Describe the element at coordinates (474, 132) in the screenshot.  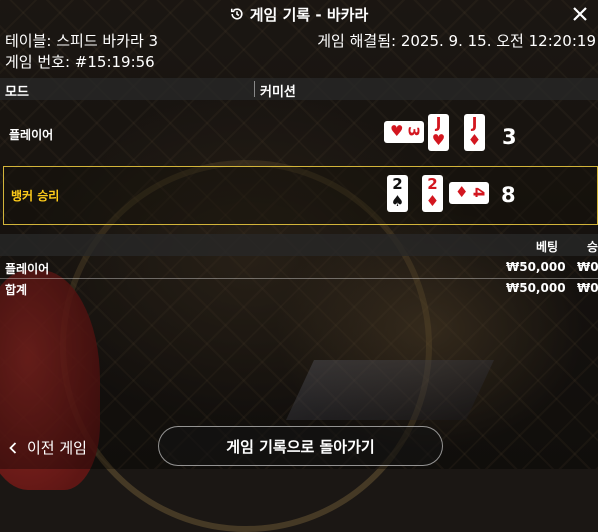
I see `playing-card: J ♦` at that location.